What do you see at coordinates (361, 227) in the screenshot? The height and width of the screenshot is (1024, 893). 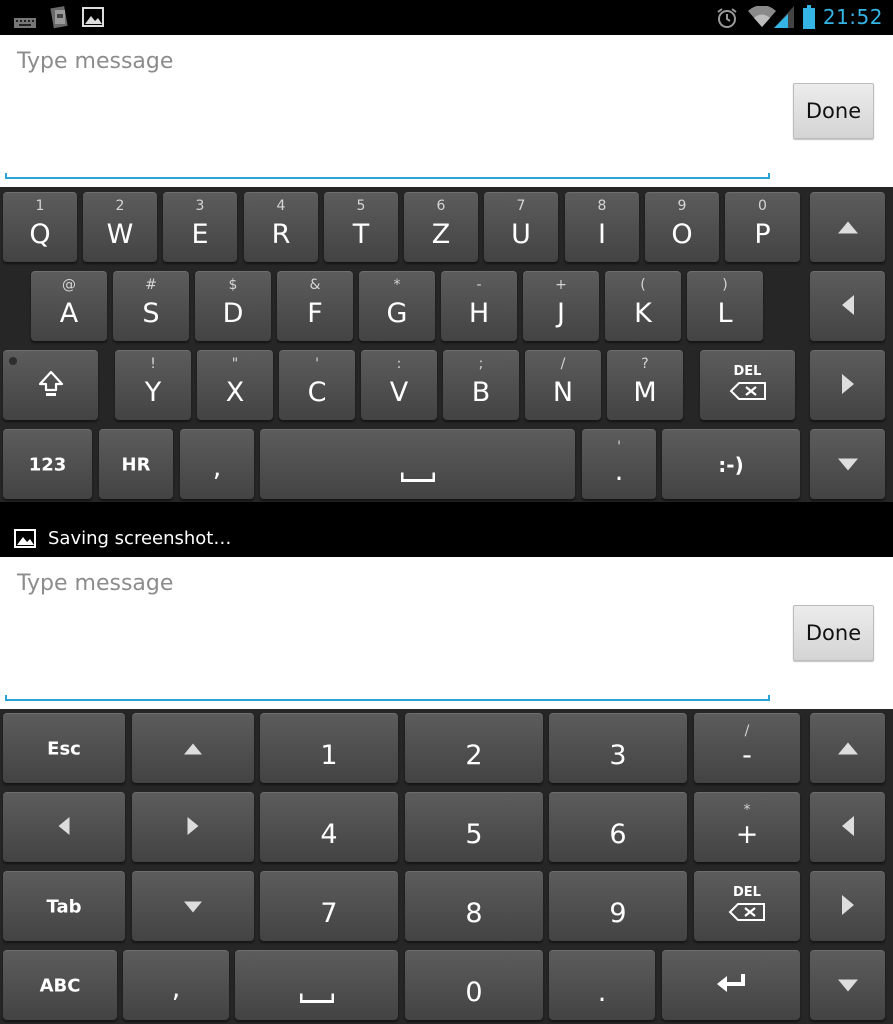 I see `key-t: 5T` at bounding box center [361, 227].